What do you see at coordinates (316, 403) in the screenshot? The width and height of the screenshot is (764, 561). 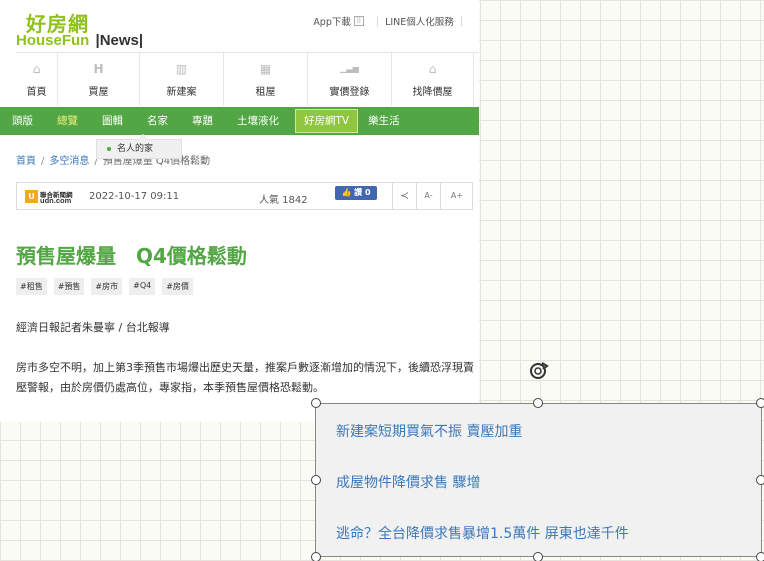 I see `resize-handle-top-left` at bounding box center [316, 403].